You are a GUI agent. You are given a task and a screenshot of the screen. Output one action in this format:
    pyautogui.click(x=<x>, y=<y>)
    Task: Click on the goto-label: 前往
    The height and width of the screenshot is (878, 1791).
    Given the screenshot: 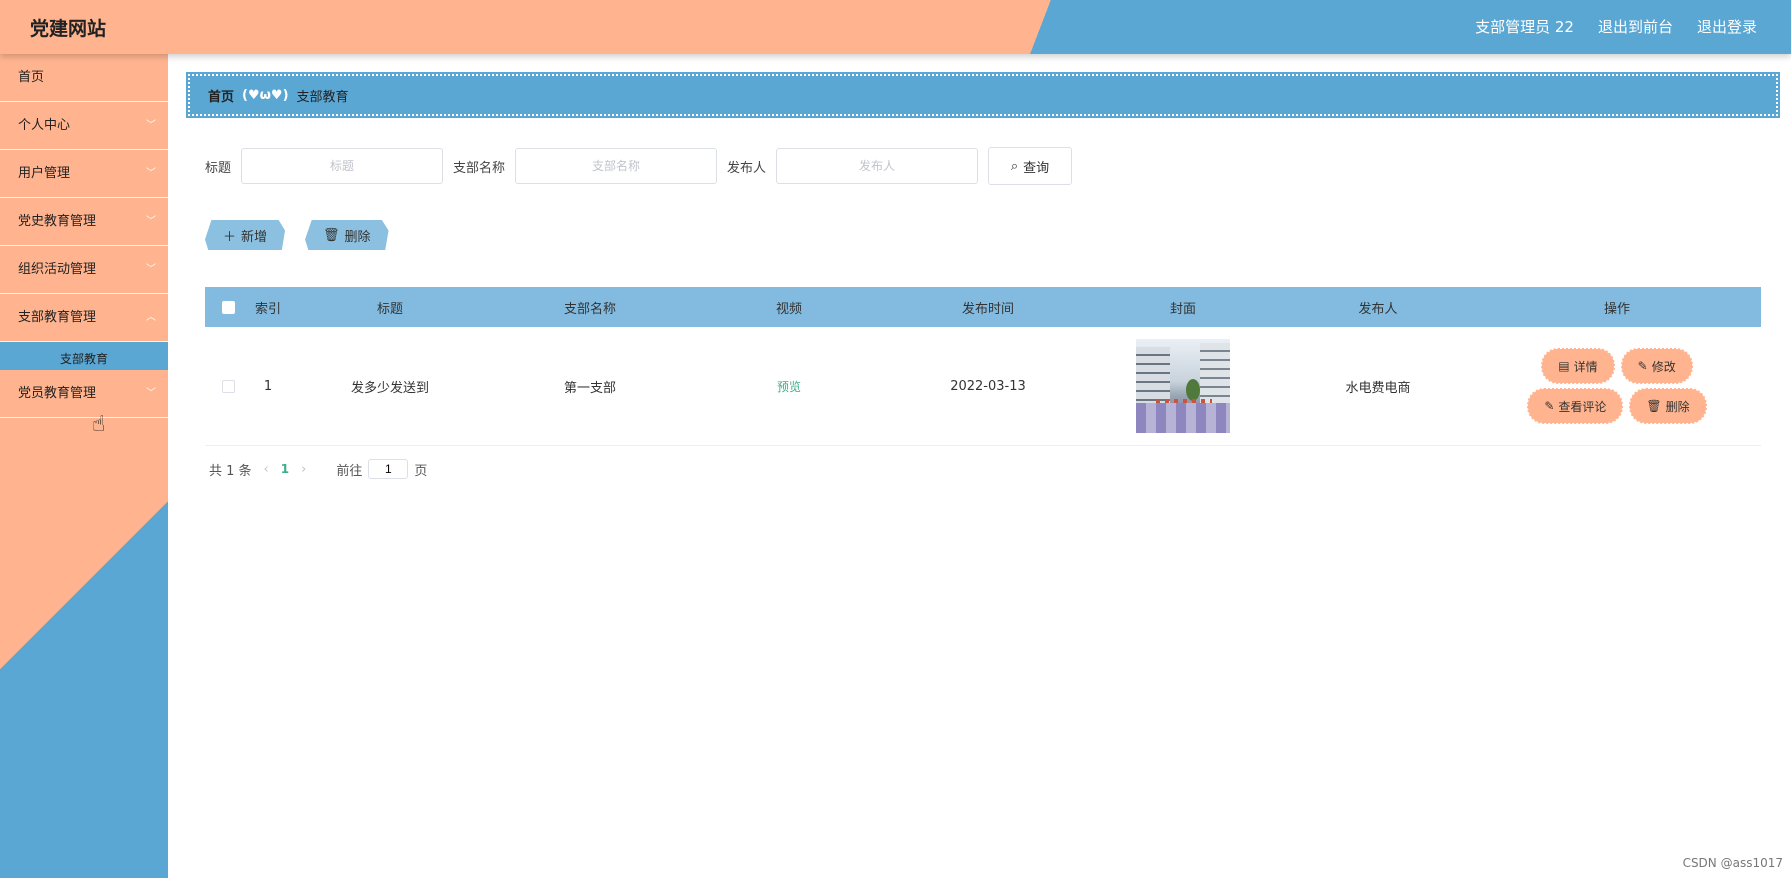 What is the action you would take?
    pyautogui.click(x=349, y=471)
    